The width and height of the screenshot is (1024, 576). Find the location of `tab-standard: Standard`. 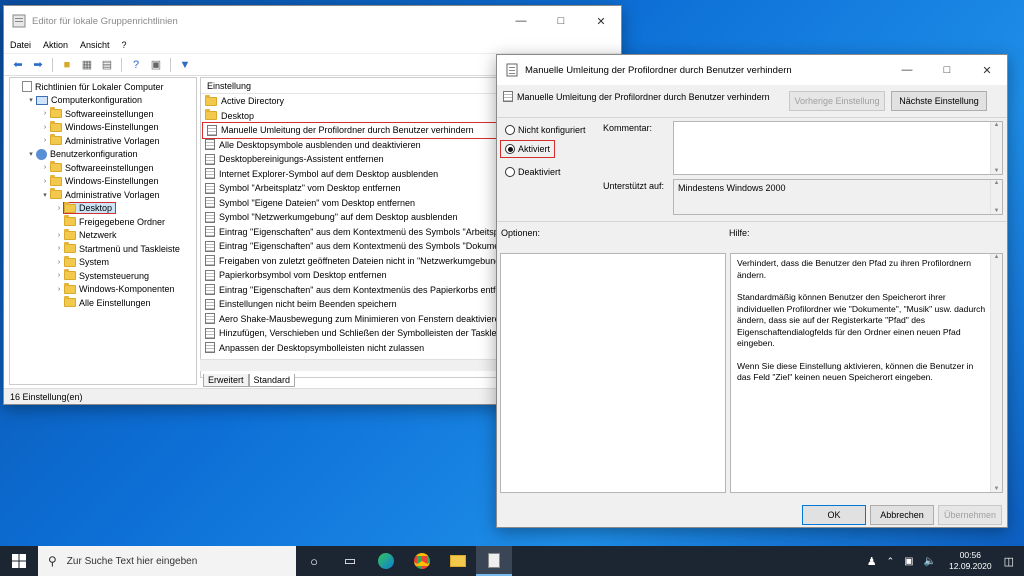

tab-standard: Standard is located at coordinates (272, 380).